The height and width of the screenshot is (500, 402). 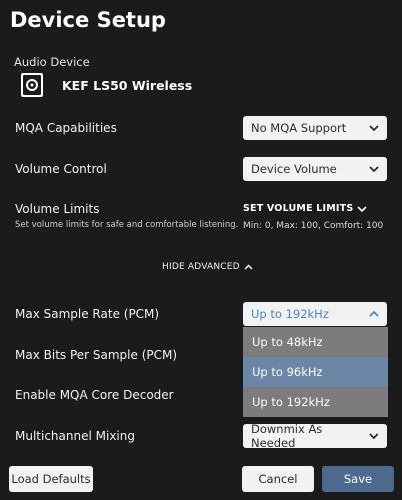 What do you see at coordinates (290, 314) in the screenshot?
I see `max-sample-rate-value: Up to 192kHz` at bounding box center [290, 314].